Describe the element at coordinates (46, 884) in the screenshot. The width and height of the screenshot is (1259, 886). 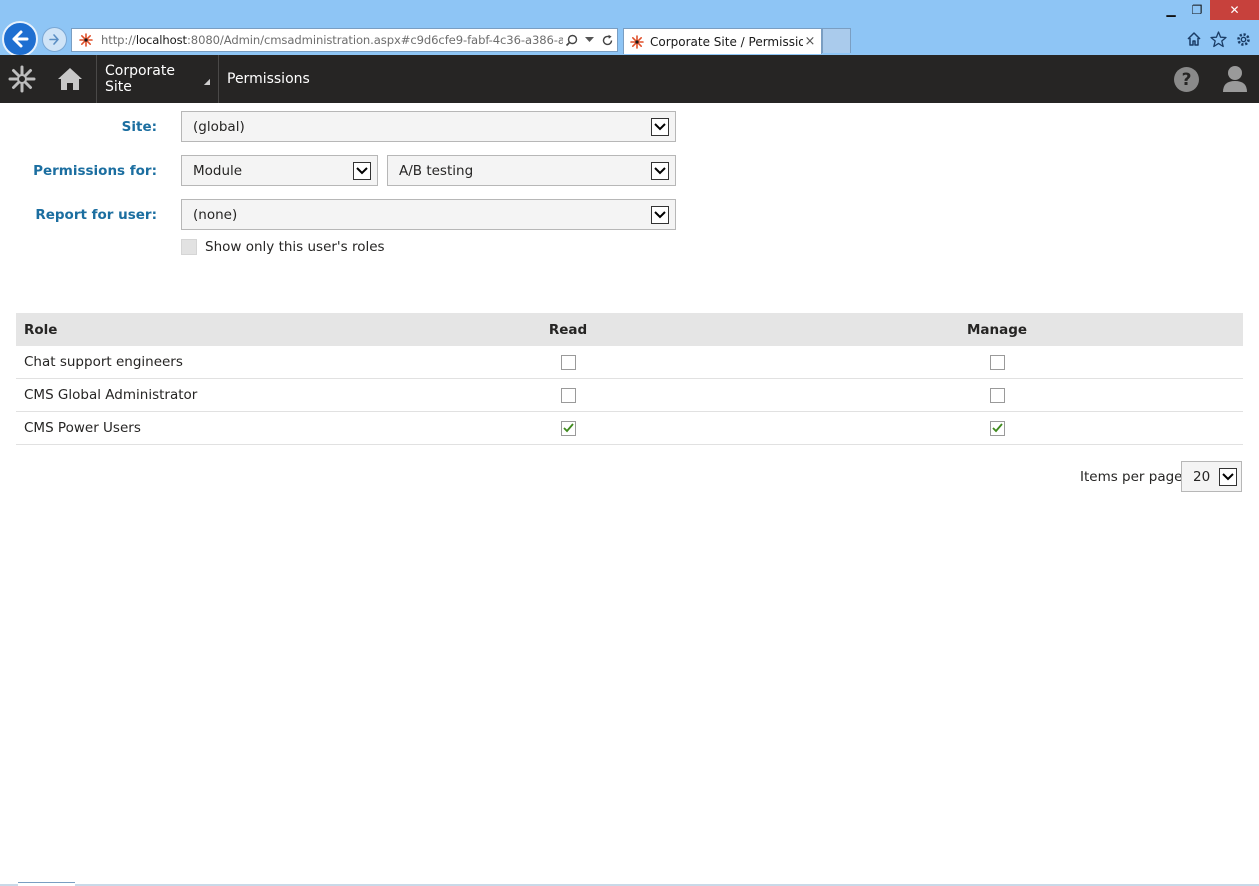
I see `status-tab` at that location.